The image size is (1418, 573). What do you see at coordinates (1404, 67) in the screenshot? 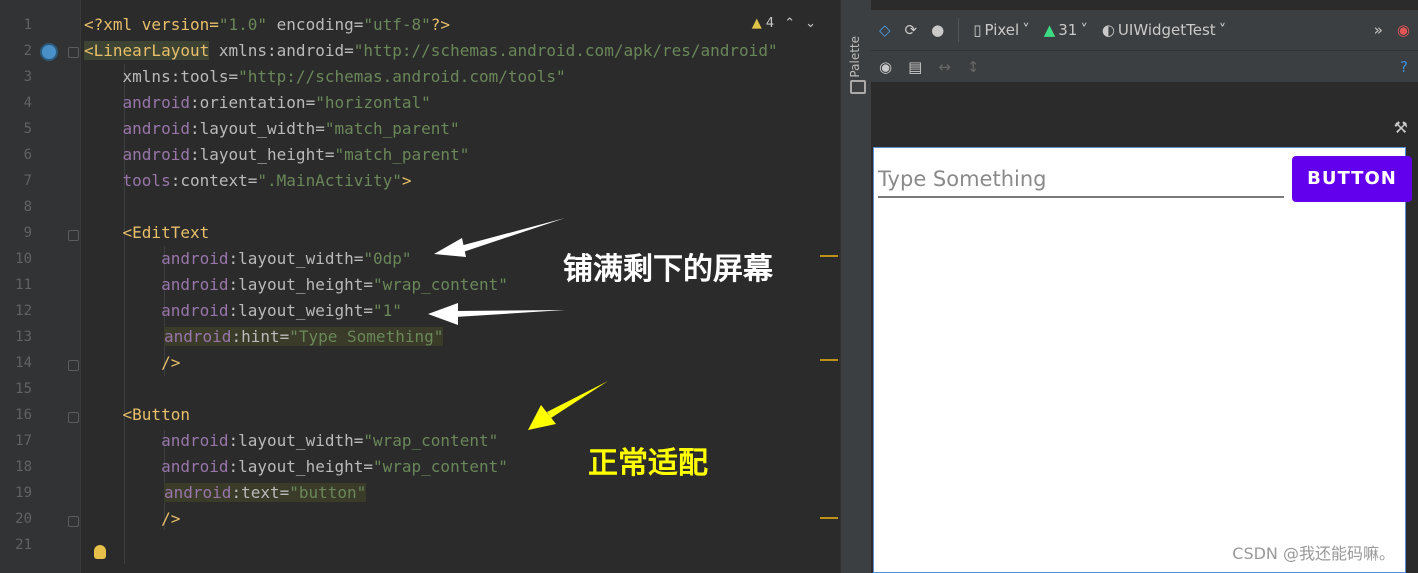
I see `help-icon: ?` at bounding box center [1404, 67].